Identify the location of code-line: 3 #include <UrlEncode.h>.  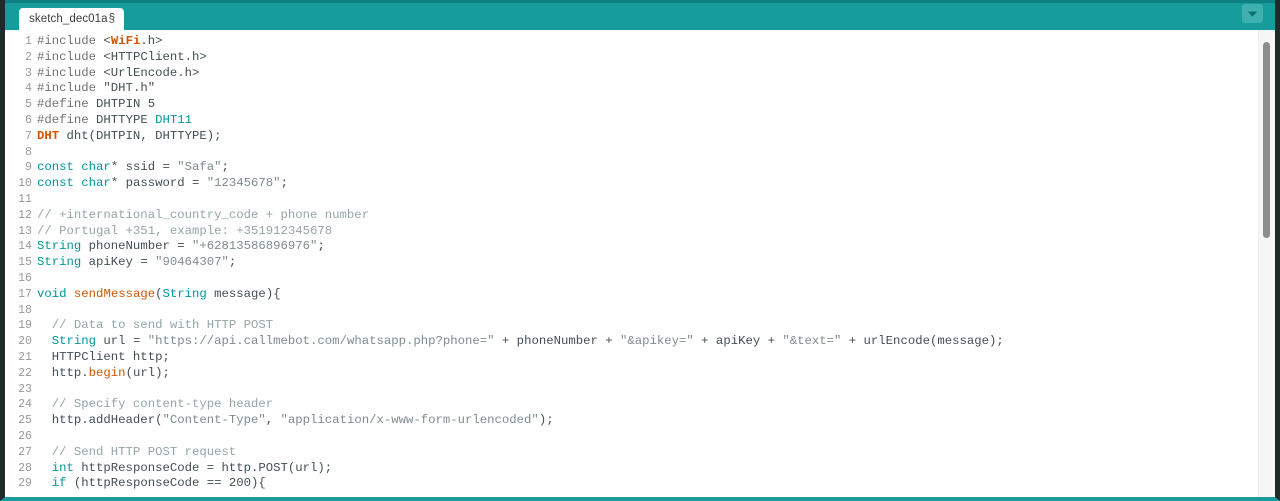
(640, 74).